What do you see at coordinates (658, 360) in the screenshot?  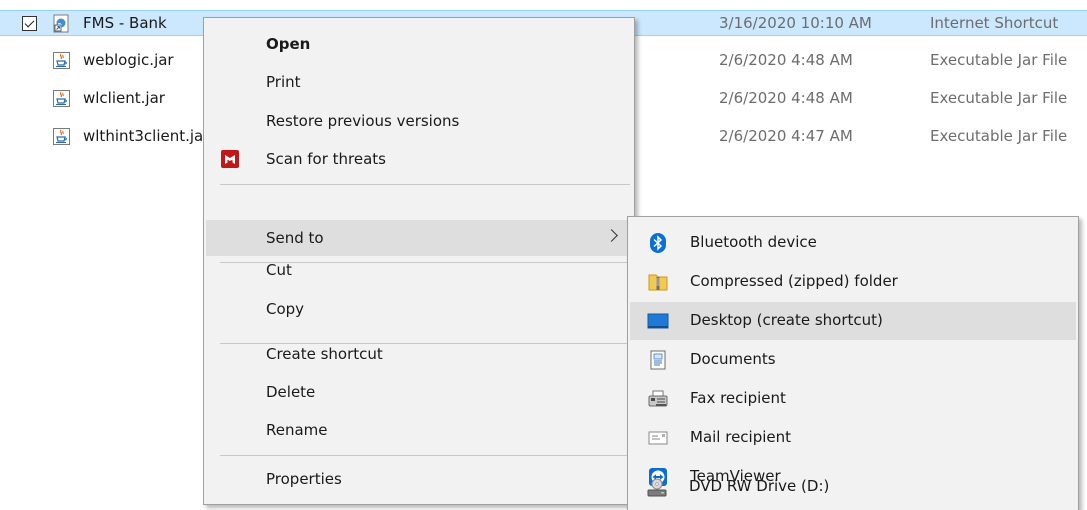 I see `documents-icon` at bounding box center [658, 360].